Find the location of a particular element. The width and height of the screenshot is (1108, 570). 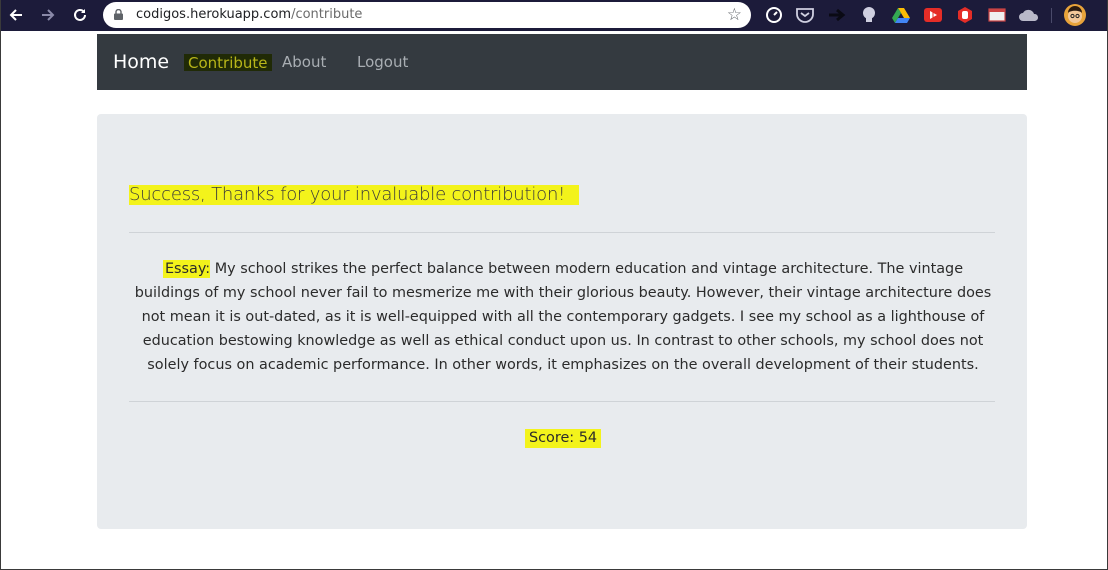

divider-bottom is located at coordinates (562, 401).